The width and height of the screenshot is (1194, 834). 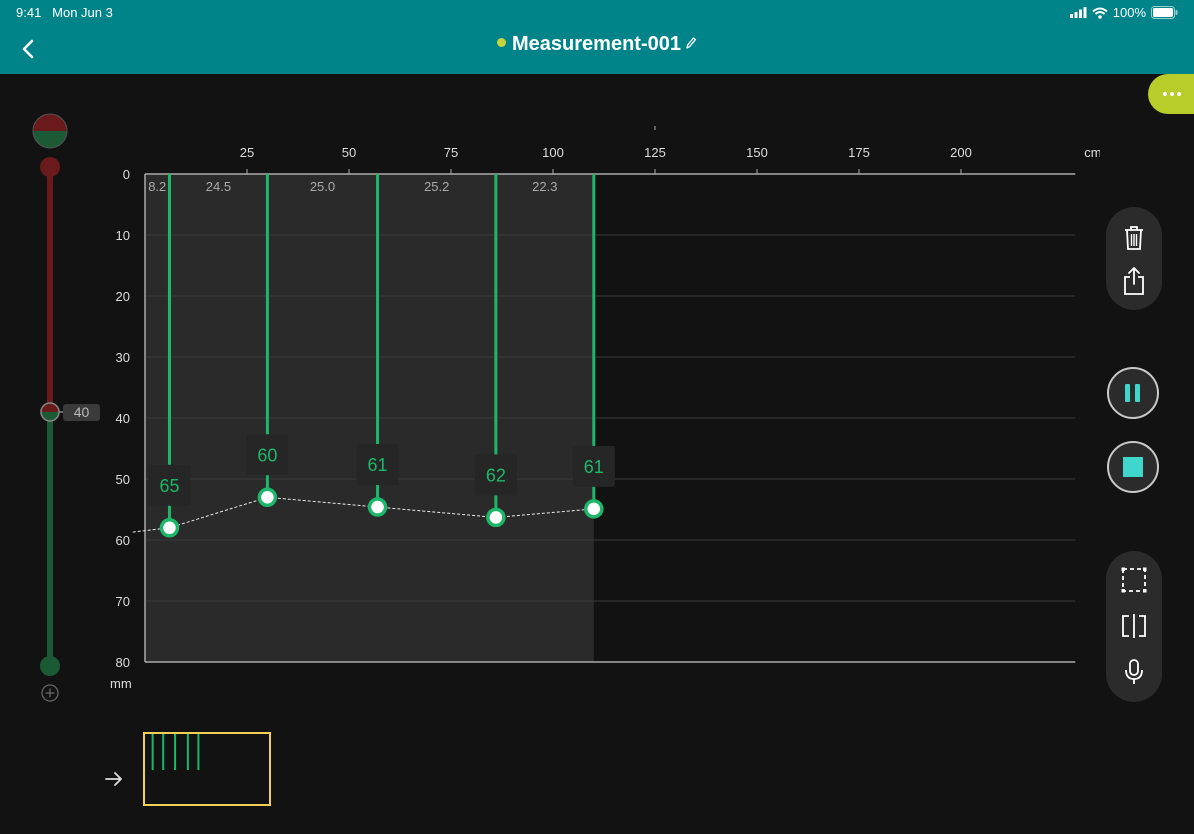 What do you see at coordinates (436, 186) in the screenshot?
I see `spacing-label: 25.2` at bounding box center [436, 186].